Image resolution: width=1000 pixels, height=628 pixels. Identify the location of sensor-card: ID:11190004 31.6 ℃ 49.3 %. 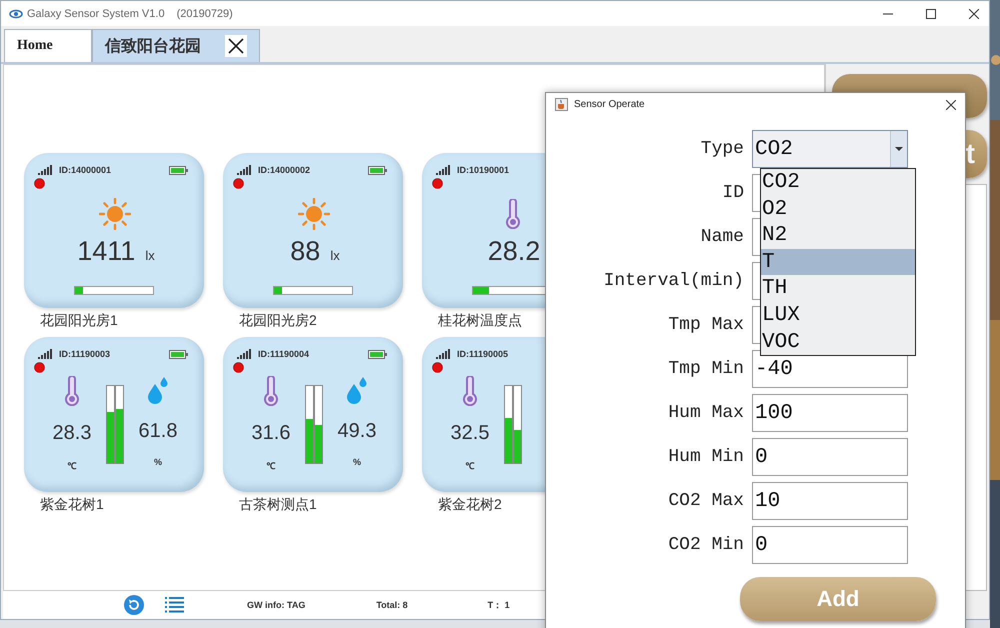
(313, 414).